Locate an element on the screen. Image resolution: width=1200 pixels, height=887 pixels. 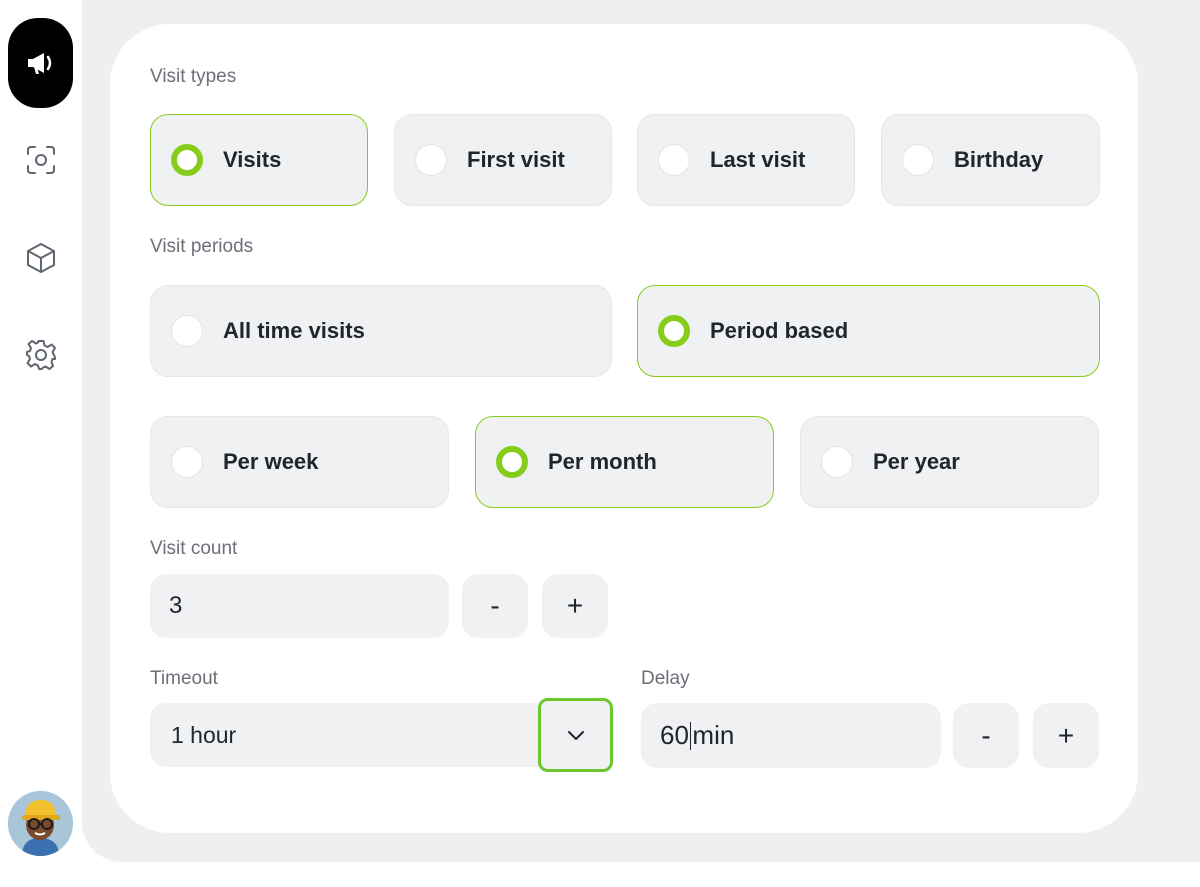
visit-types-heading: Visit types is located at coordinates (193, 76).